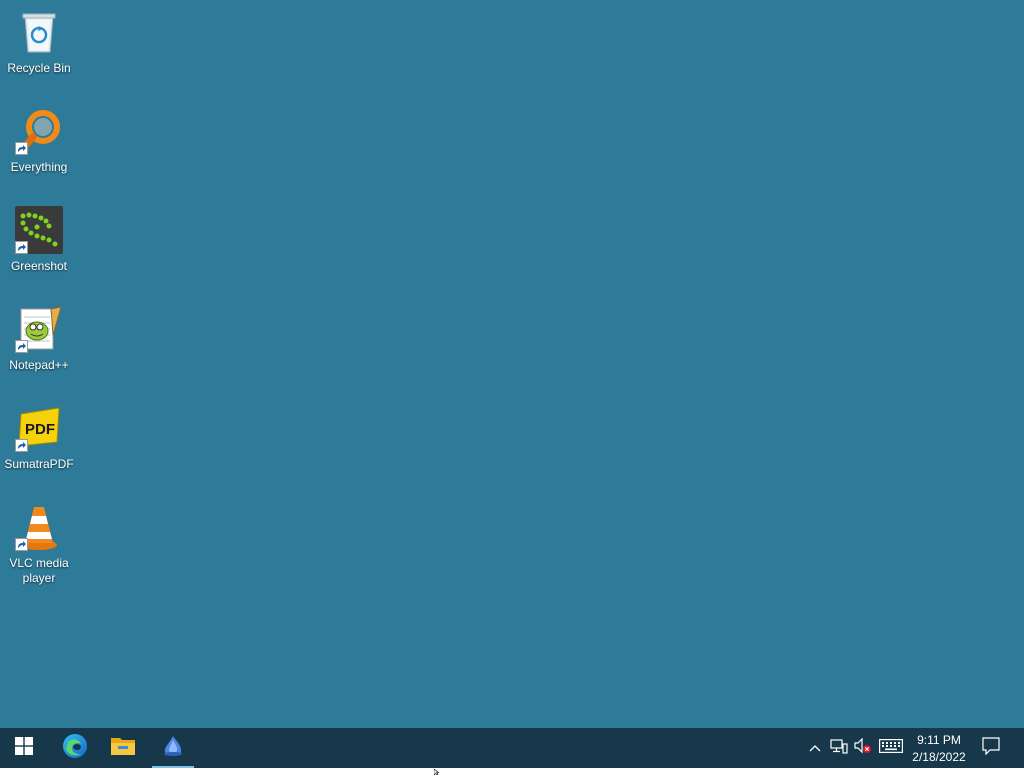  I want to click on everything-search-icon, so click(39, 131).